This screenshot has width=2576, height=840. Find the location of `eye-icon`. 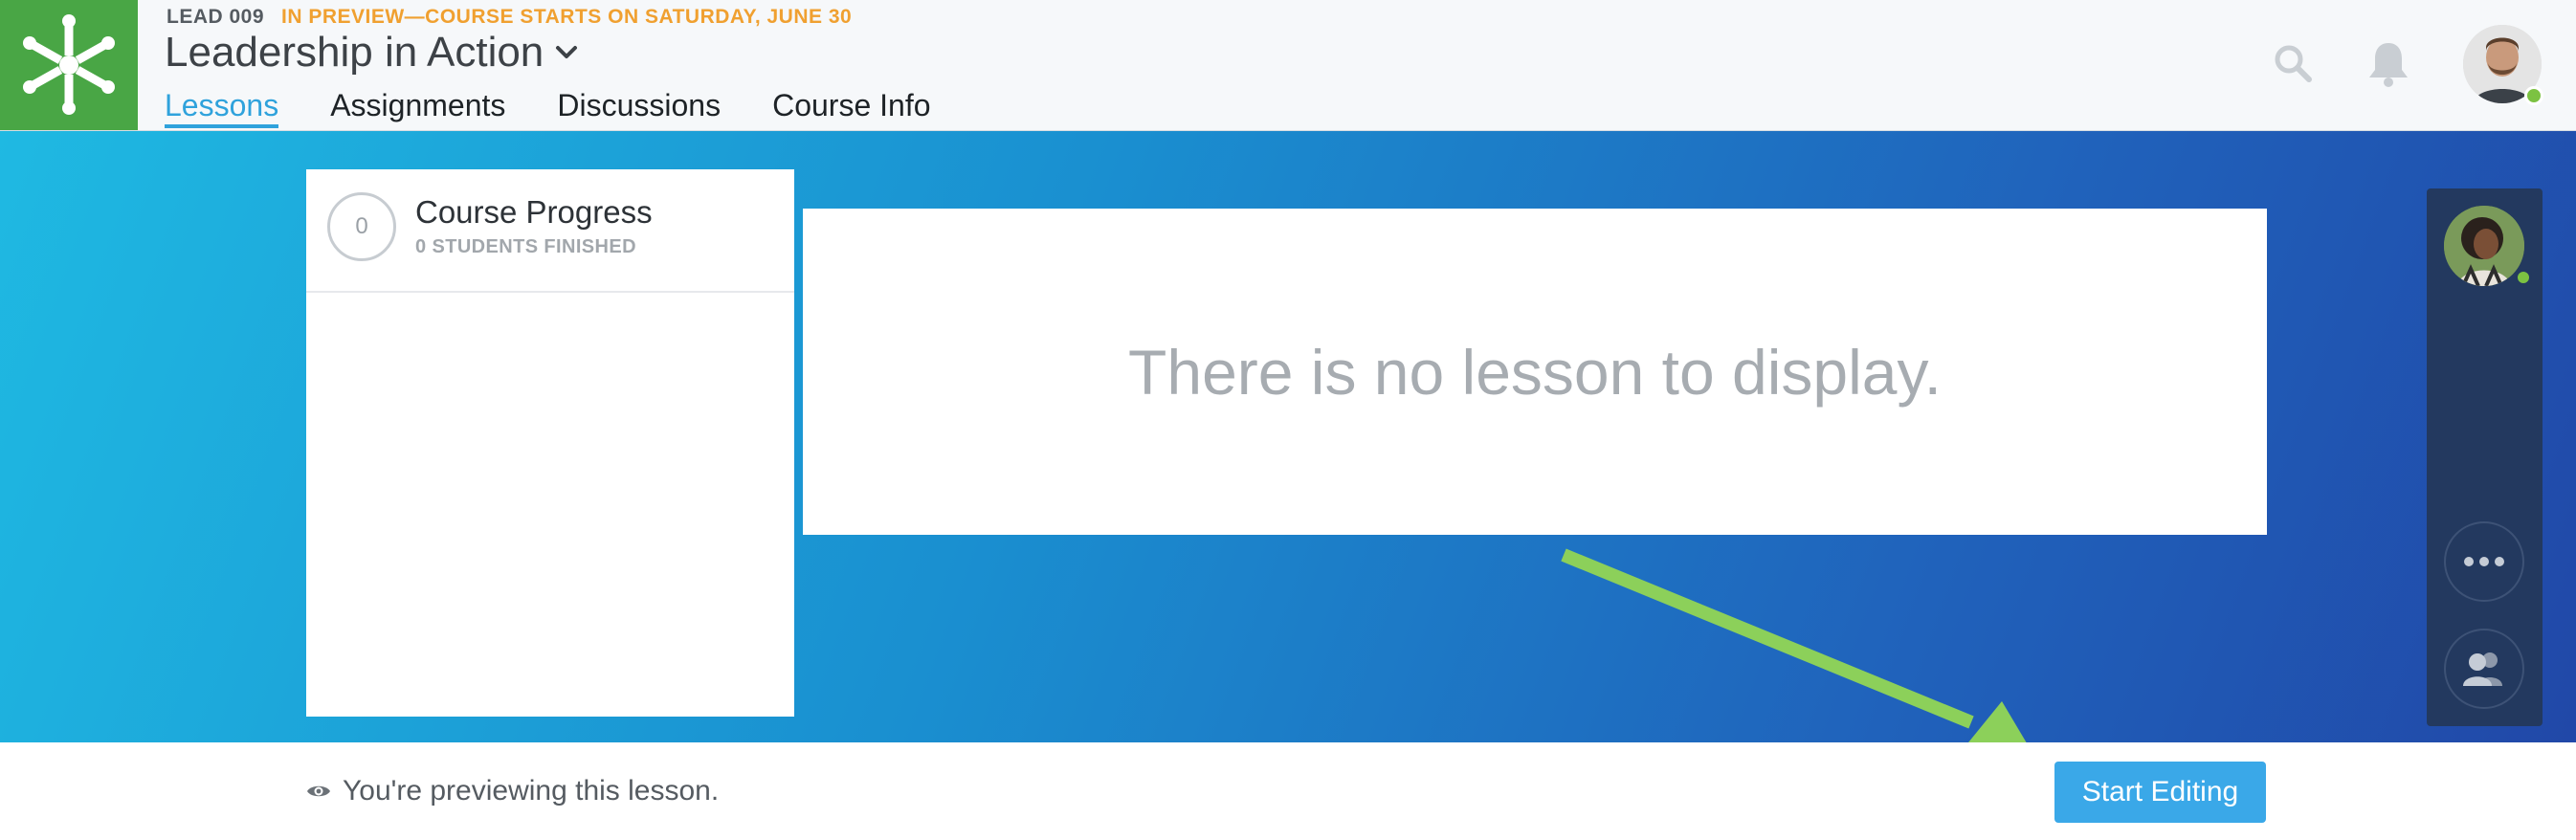

eye-icon is located at coordinates (318, 791).